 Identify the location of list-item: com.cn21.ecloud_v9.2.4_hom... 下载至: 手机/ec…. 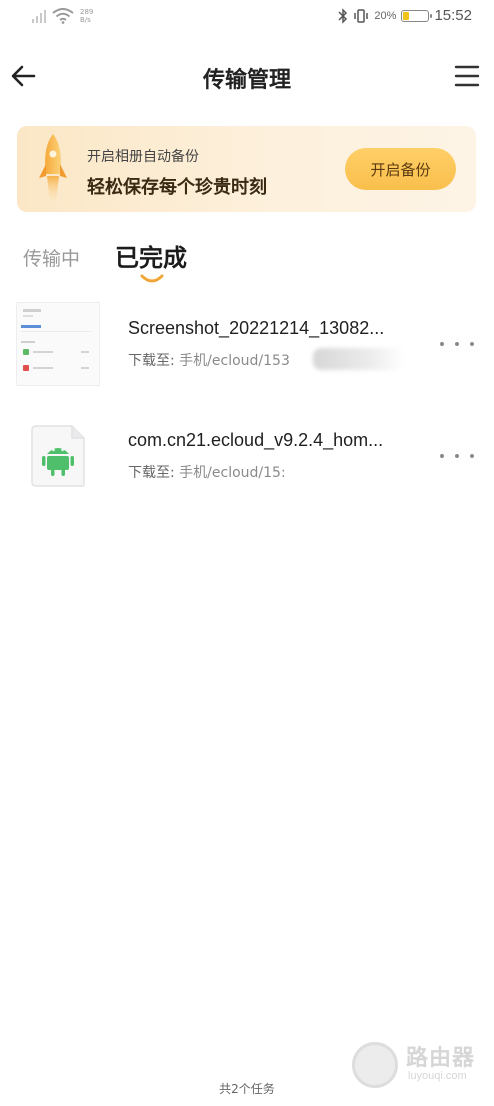
(247, 458).